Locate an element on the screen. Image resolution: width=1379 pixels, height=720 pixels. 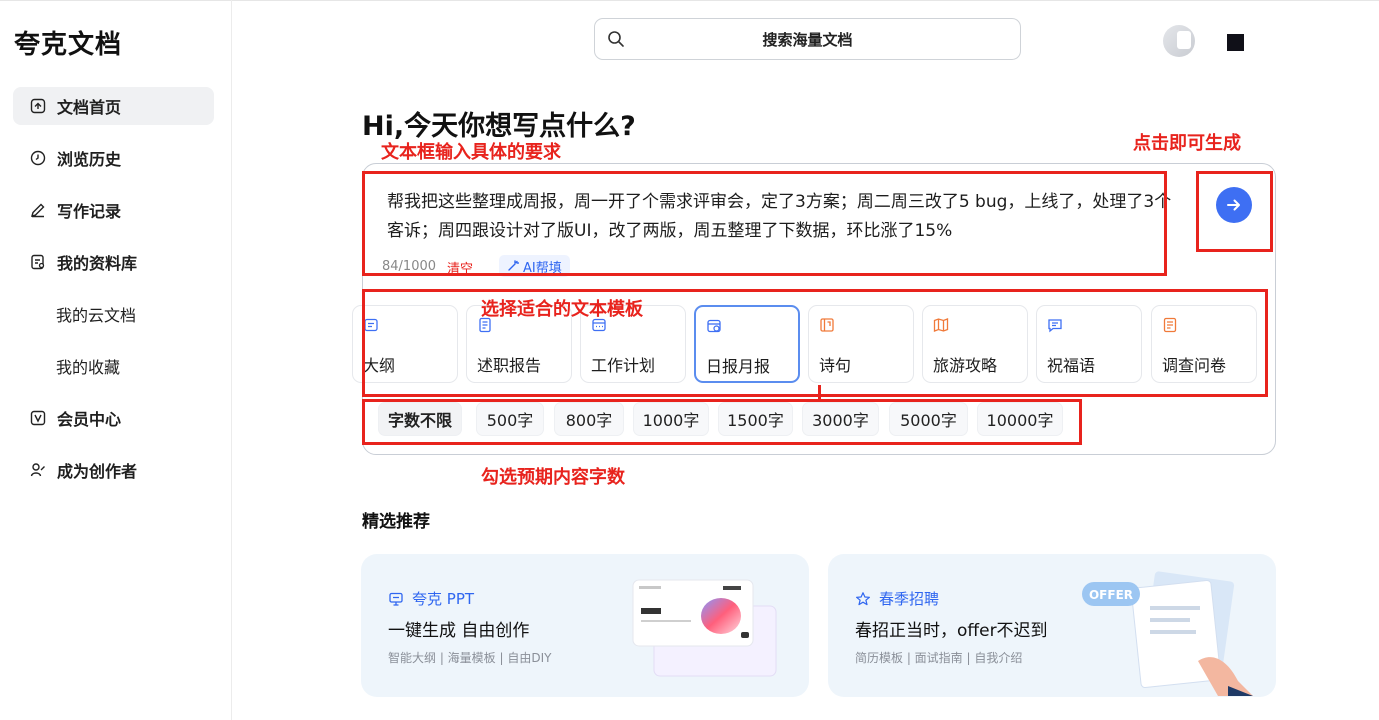
recommend-tag: 春季招聘 is located at coordinates (897, 598).